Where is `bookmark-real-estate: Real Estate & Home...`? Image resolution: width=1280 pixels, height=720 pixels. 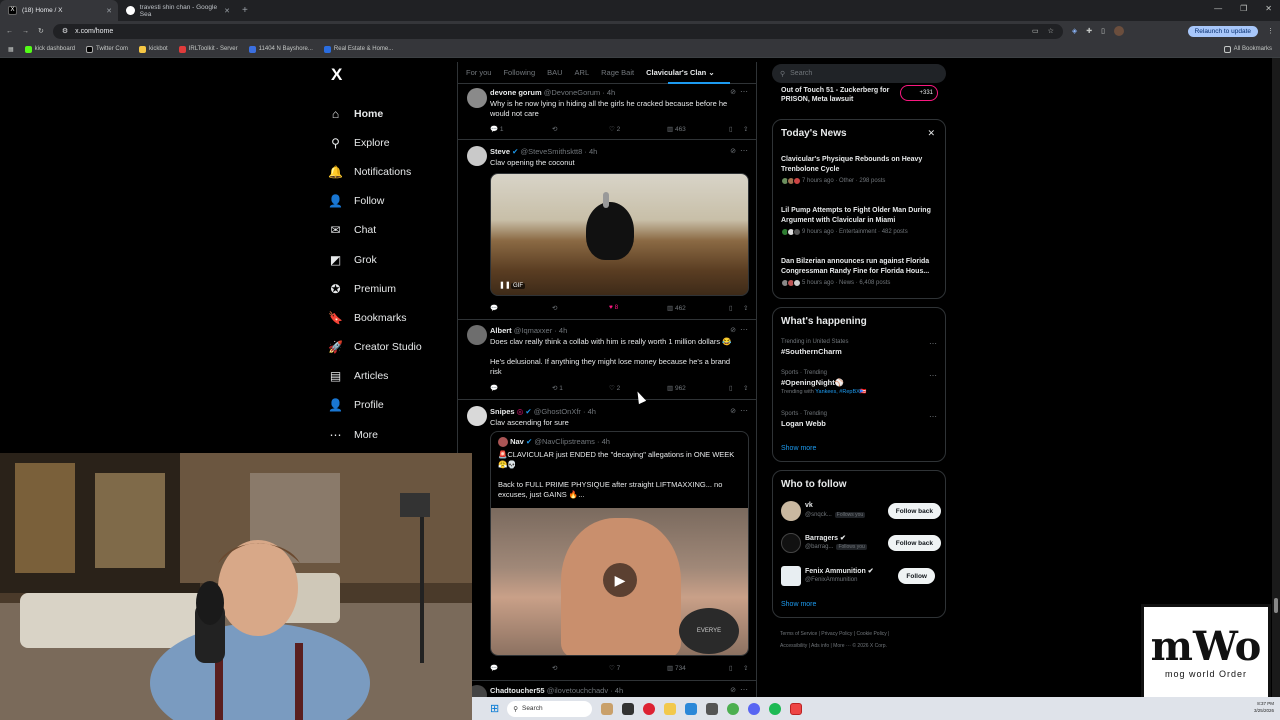
bookmark-real-estate: Real Estate & Home... is located at coordinates (358, 49).